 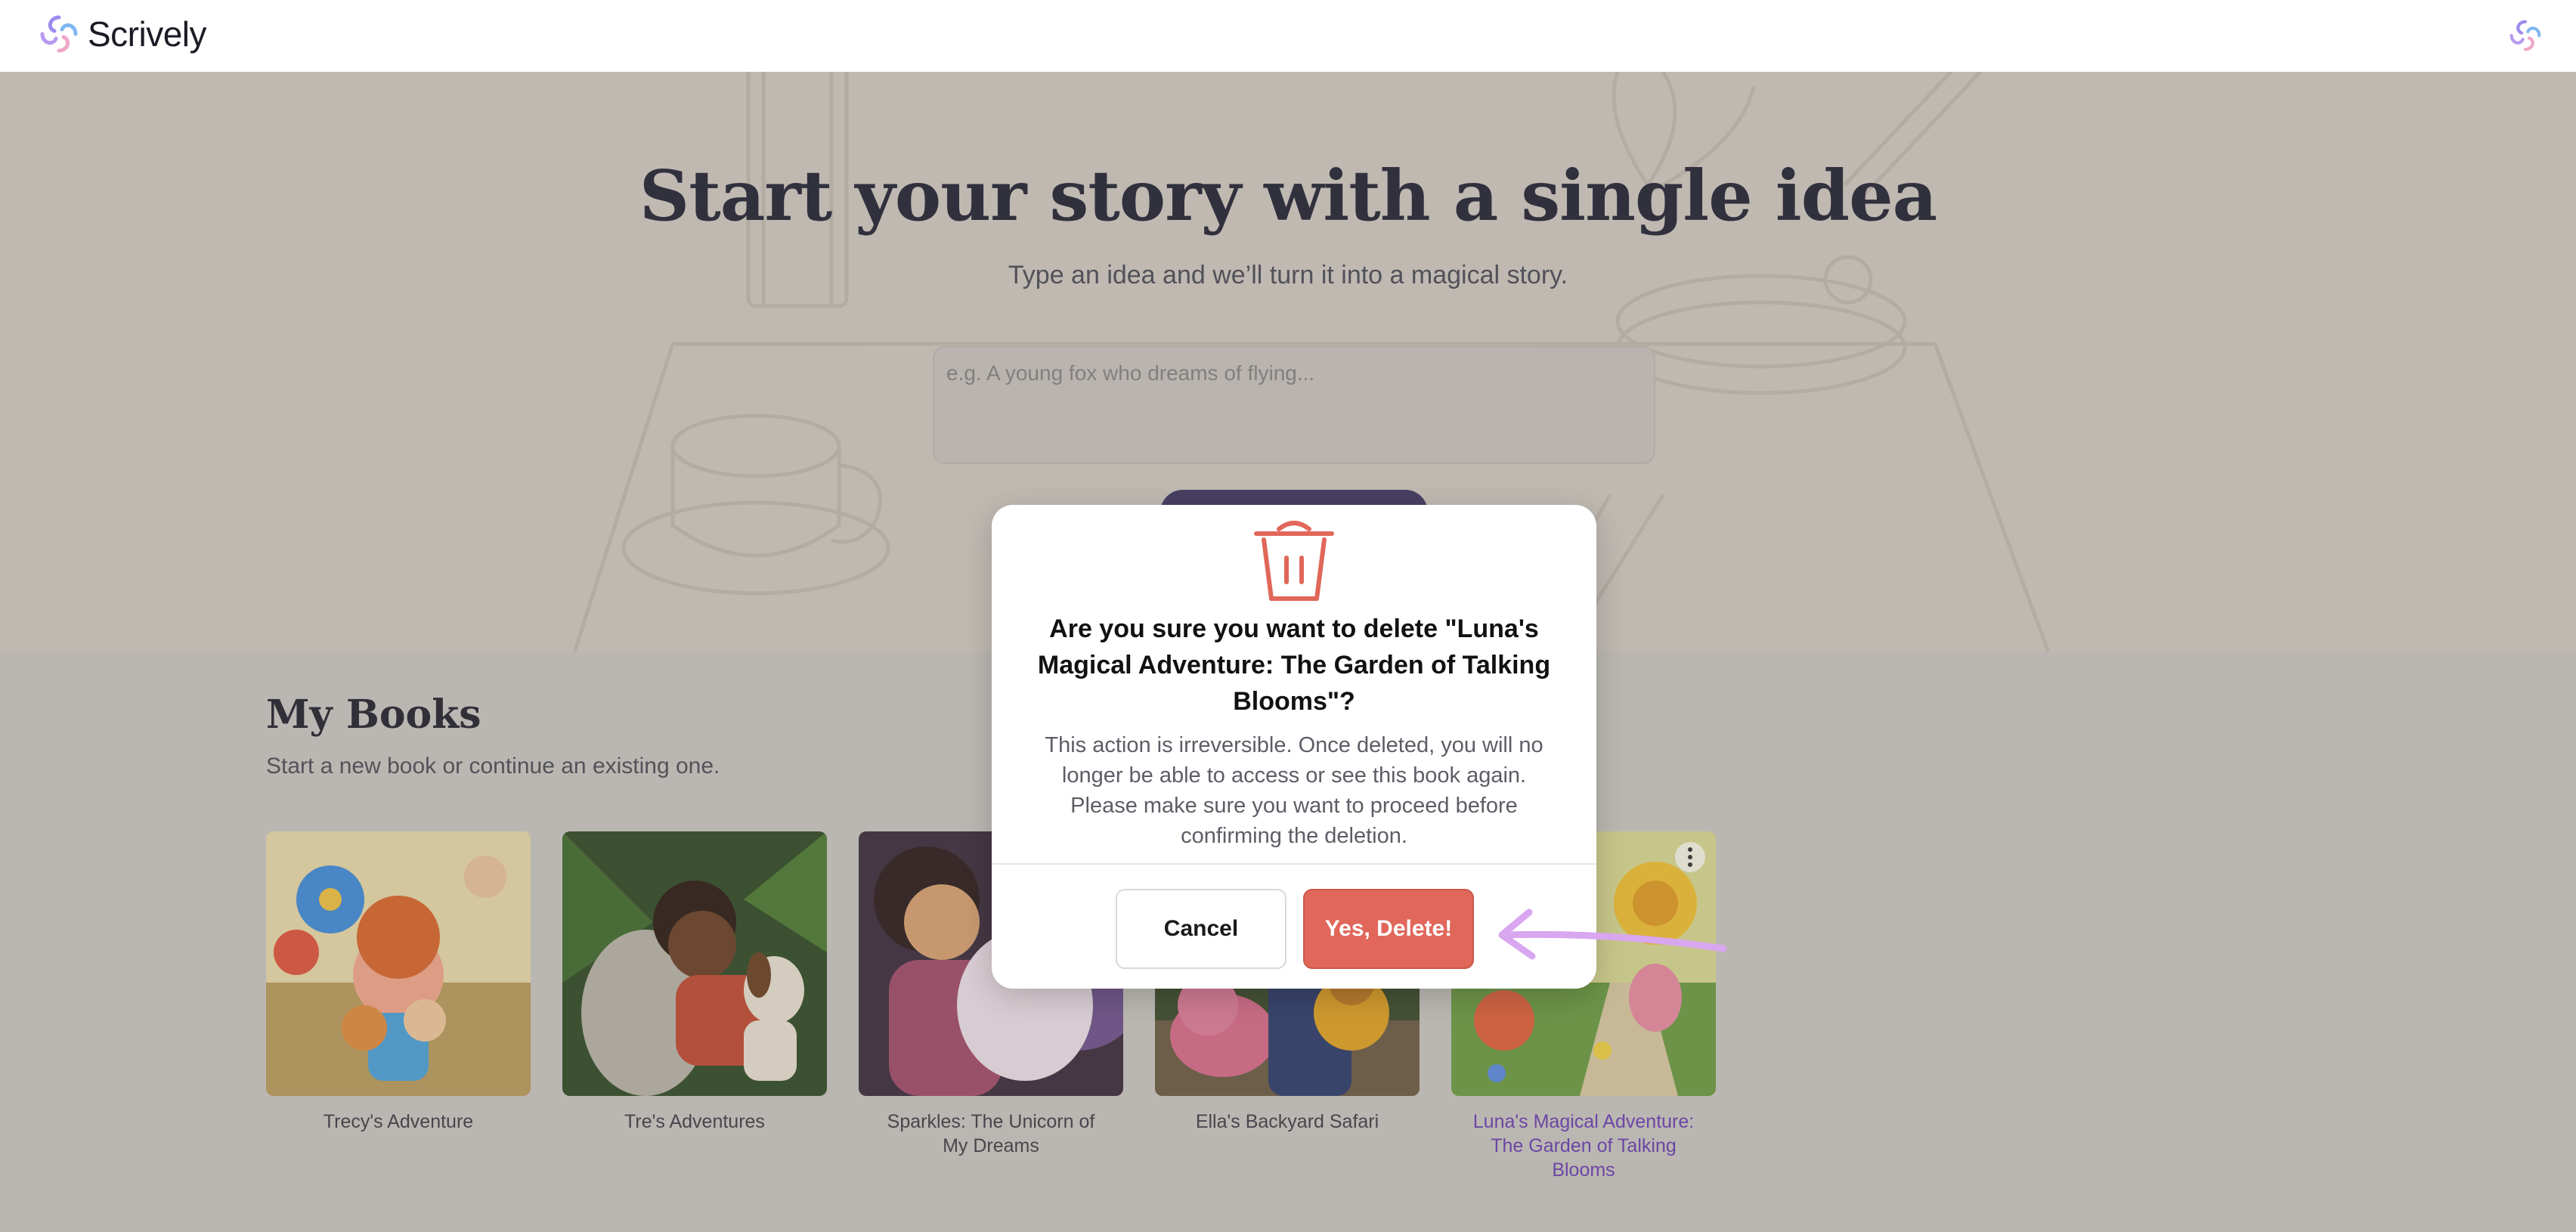 I want to click on annotation-arrow-icon, so click(x=1613, y=934).